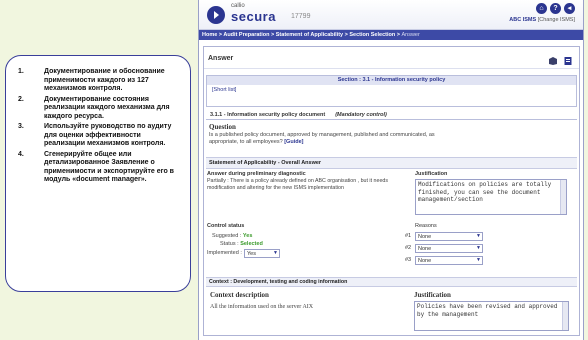 This screenshot has height=340, width=588. What do you see at coordinates (301, 16) in the screenshot?
I see `logo-version: 17799` at bounding box center [301, 16].